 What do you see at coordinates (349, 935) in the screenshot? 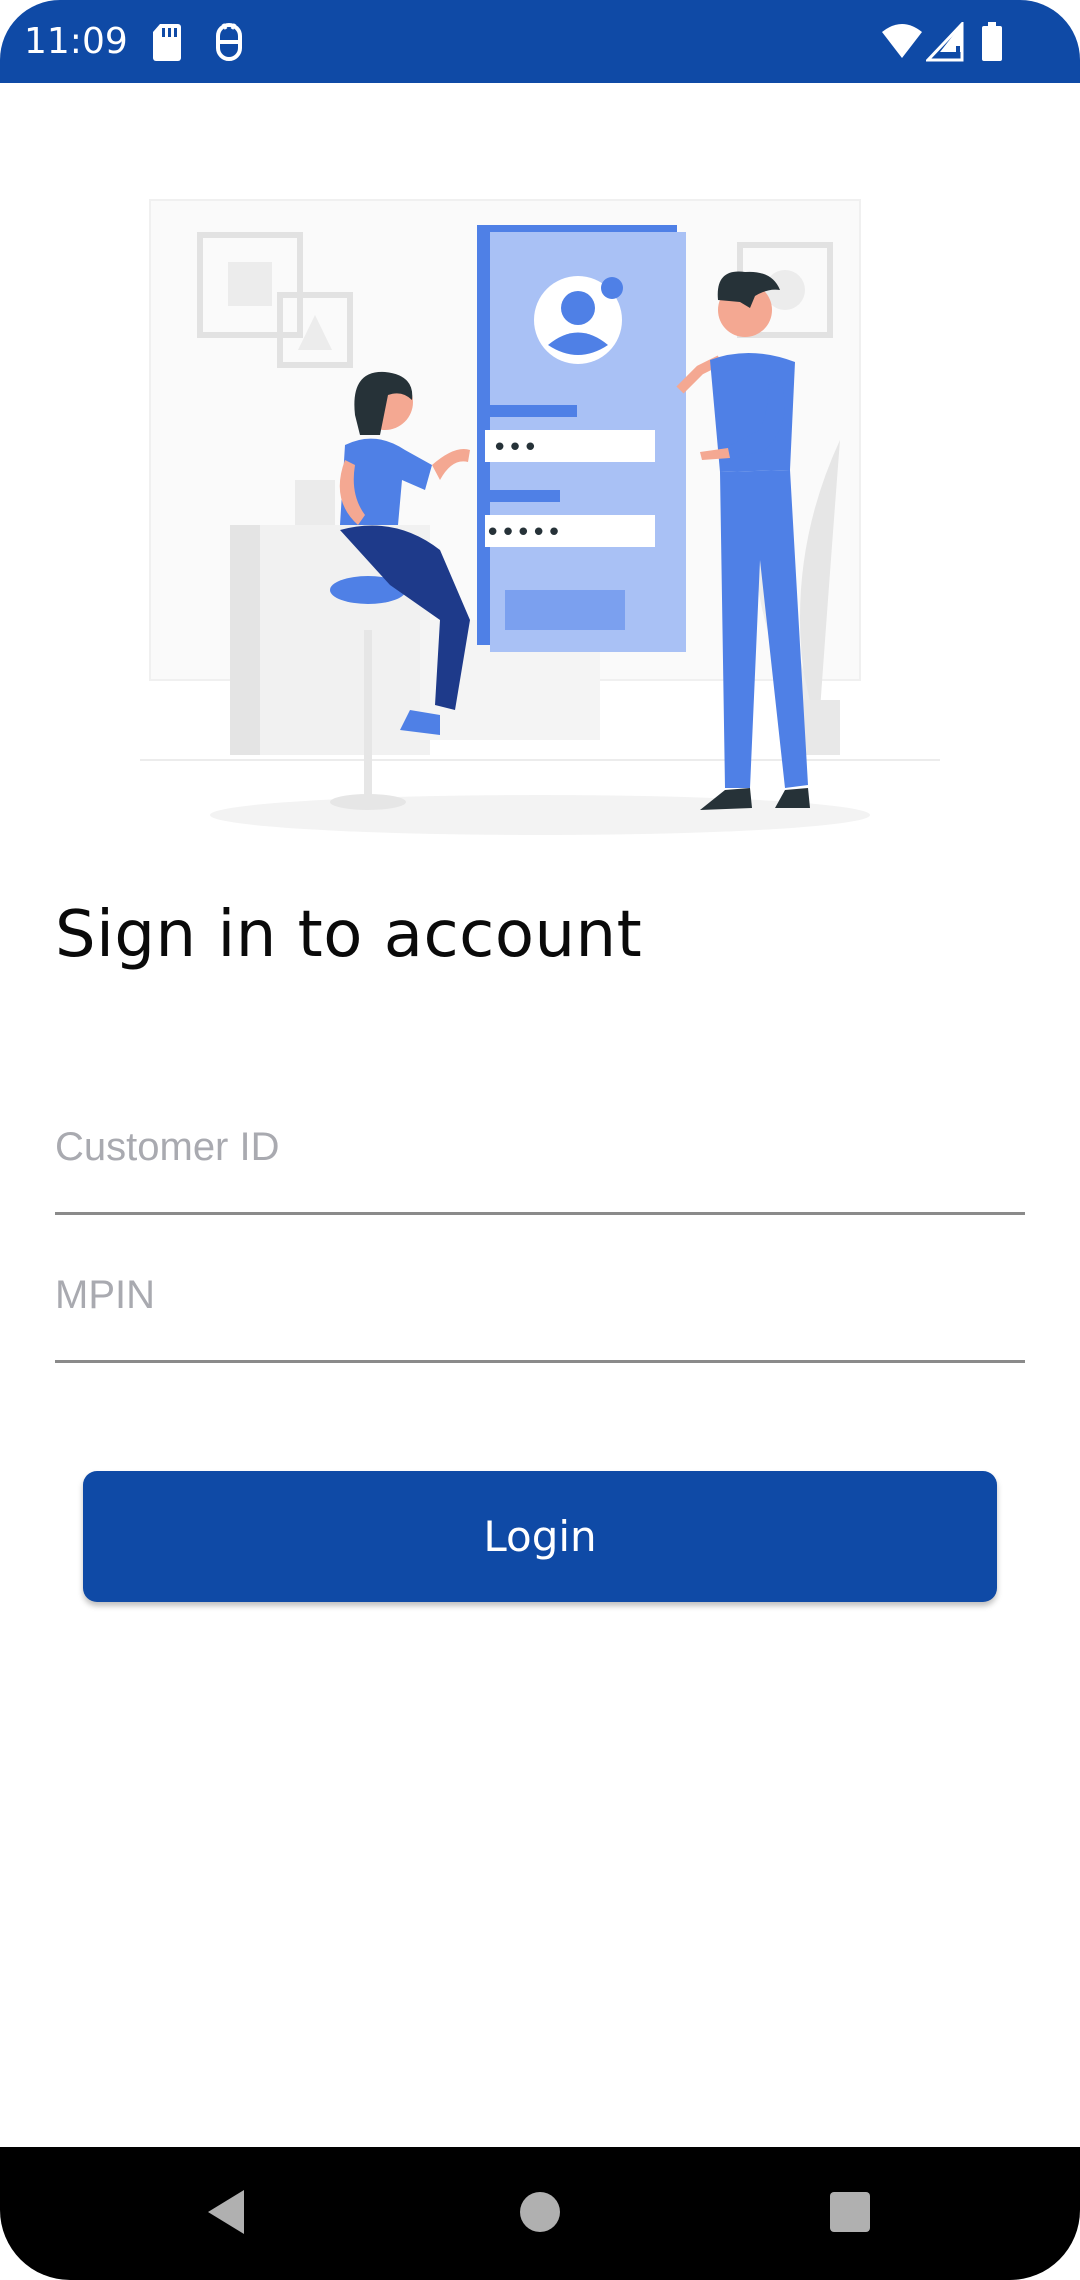
I see `page-title: Sign in to account` at bounding box center [349, 935].